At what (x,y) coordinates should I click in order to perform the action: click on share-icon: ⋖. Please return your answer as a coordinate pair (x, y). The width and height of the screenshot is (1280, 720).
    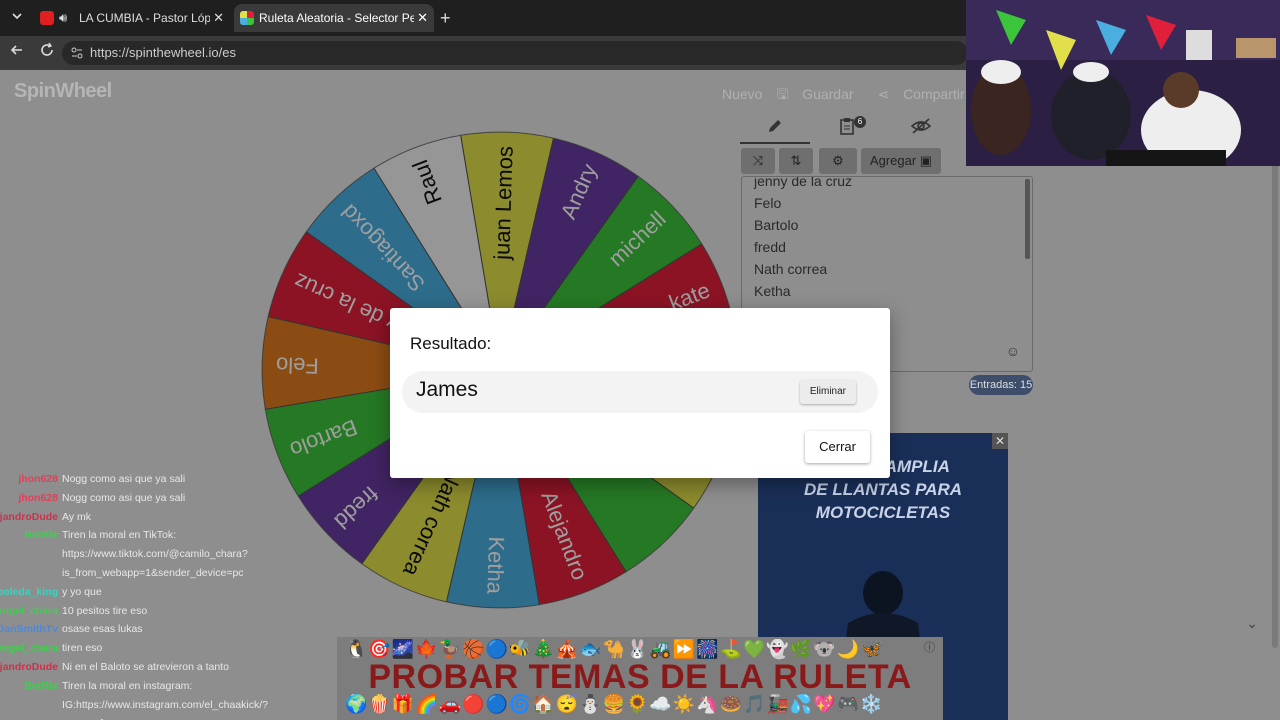
    Looking at the image, I should click on (883, 94).